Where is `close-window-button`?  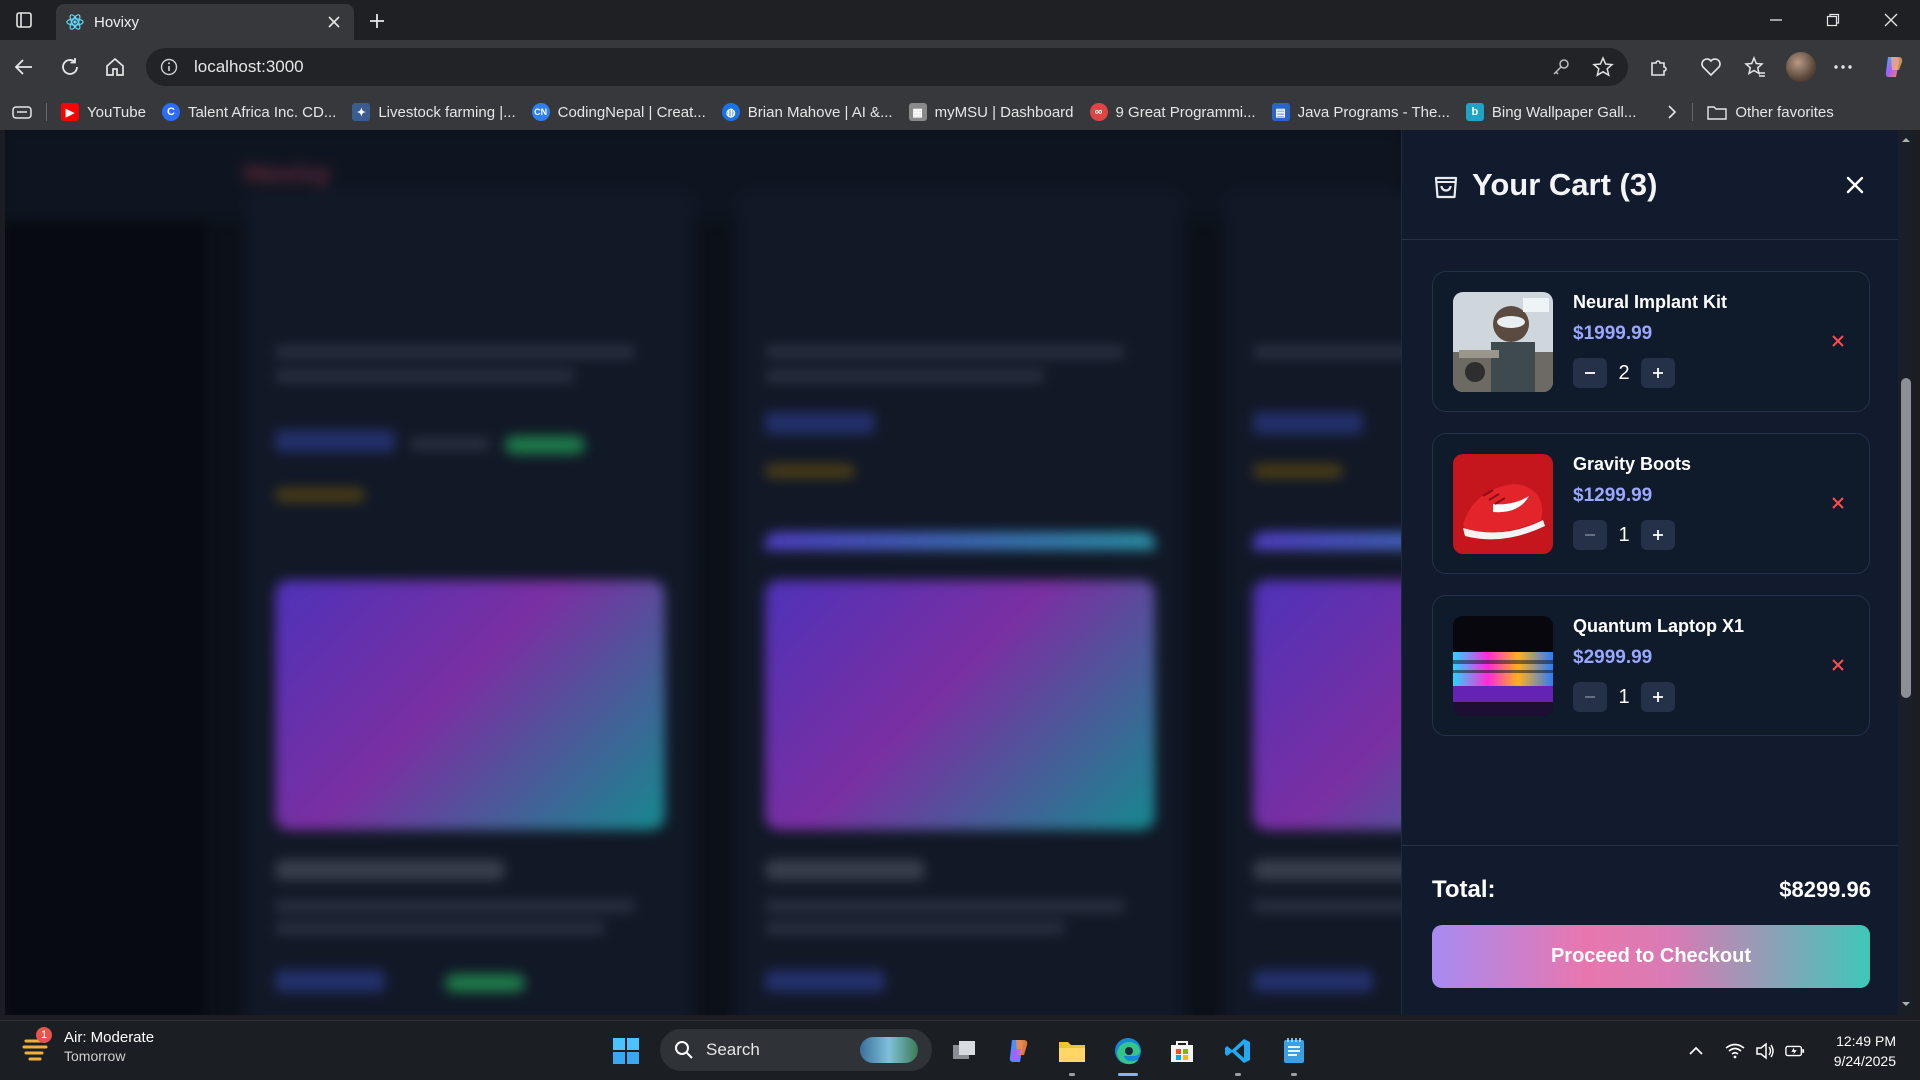
close-window-button is located at coordinates (1891, 20).